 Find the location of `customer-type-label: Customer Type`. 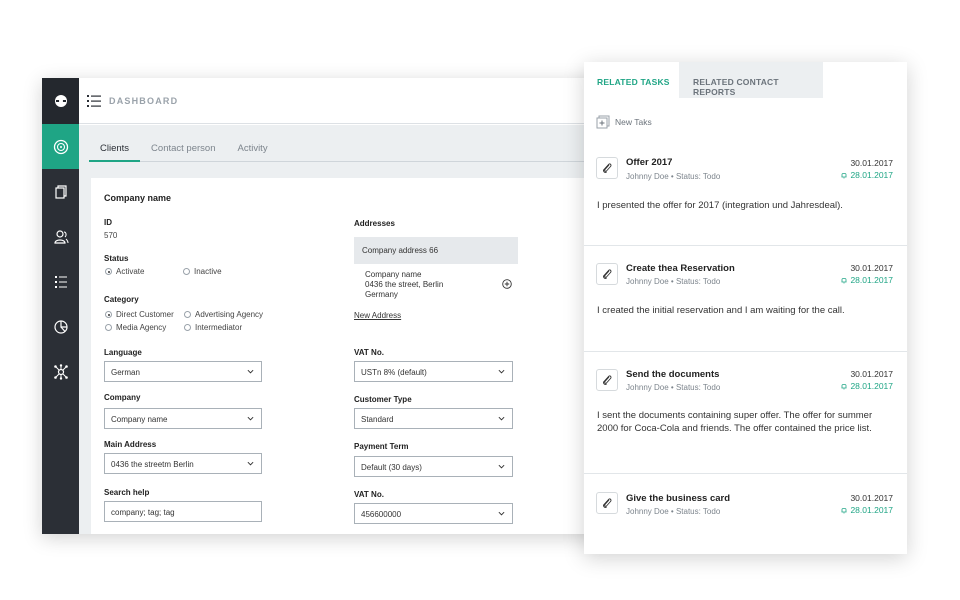

customer-type-label: Customer Type is located at coordinates (383, 399).